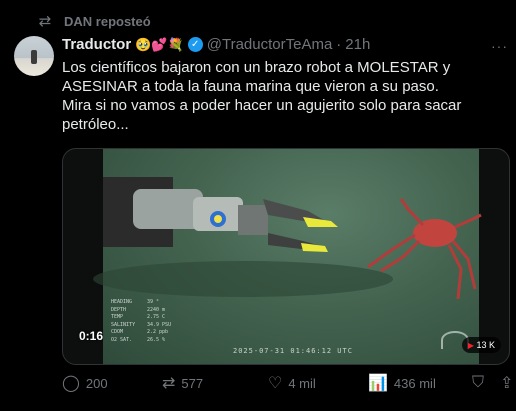 This screenshot has height=411, width=516. What do you see at coordinates (71, 383) in the screenshot?
I see `reply-icon: ◯` at bounding box center [71, 383].